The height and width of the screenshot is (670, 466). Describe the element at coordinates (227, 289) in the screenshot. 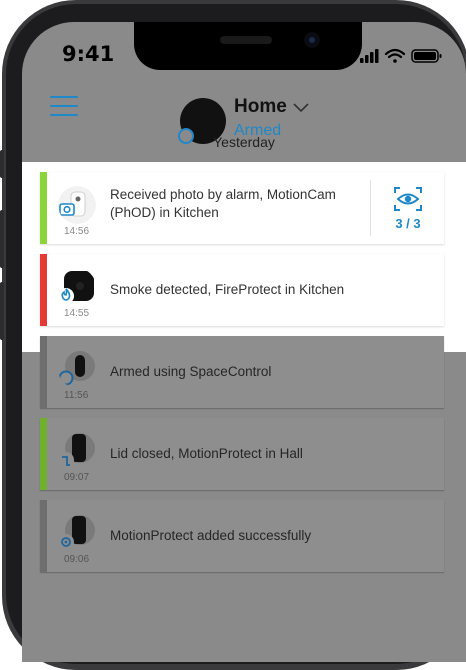

I see `event-text: Smoke detected, FireProtect in Kitchen` at that location.